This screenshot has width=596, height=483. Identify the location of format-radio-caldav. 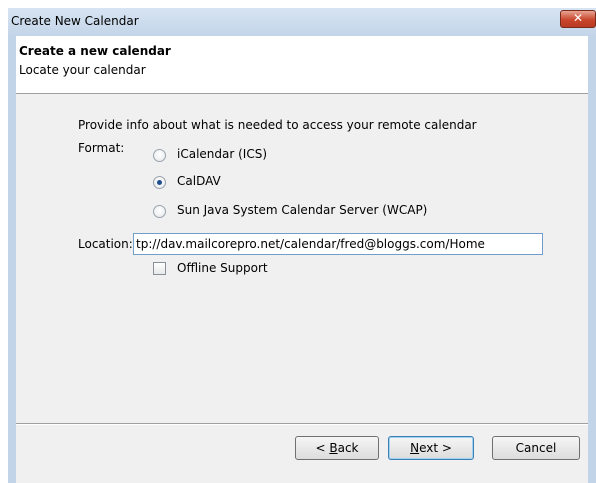
(159, 182).